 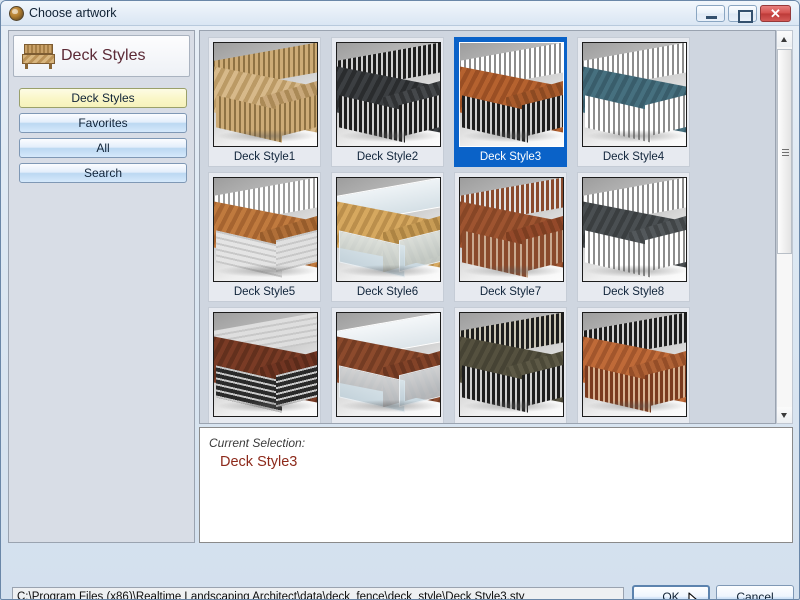 I want to click on scrollbar-track, so click(x=784, y=227).